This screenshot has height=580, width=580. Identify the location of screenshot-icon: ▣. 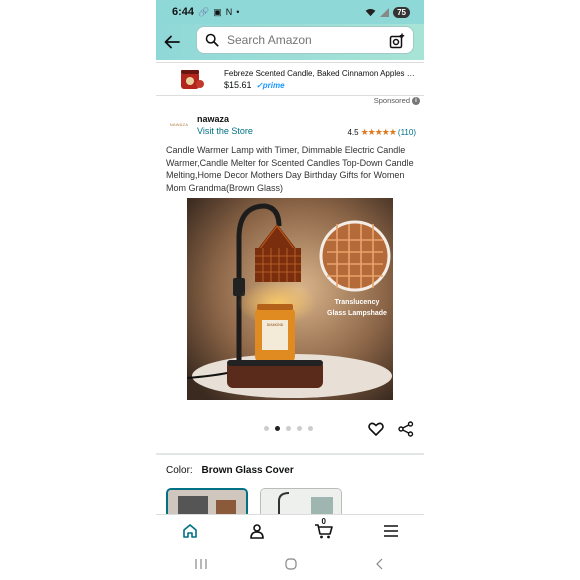
(217, 11).